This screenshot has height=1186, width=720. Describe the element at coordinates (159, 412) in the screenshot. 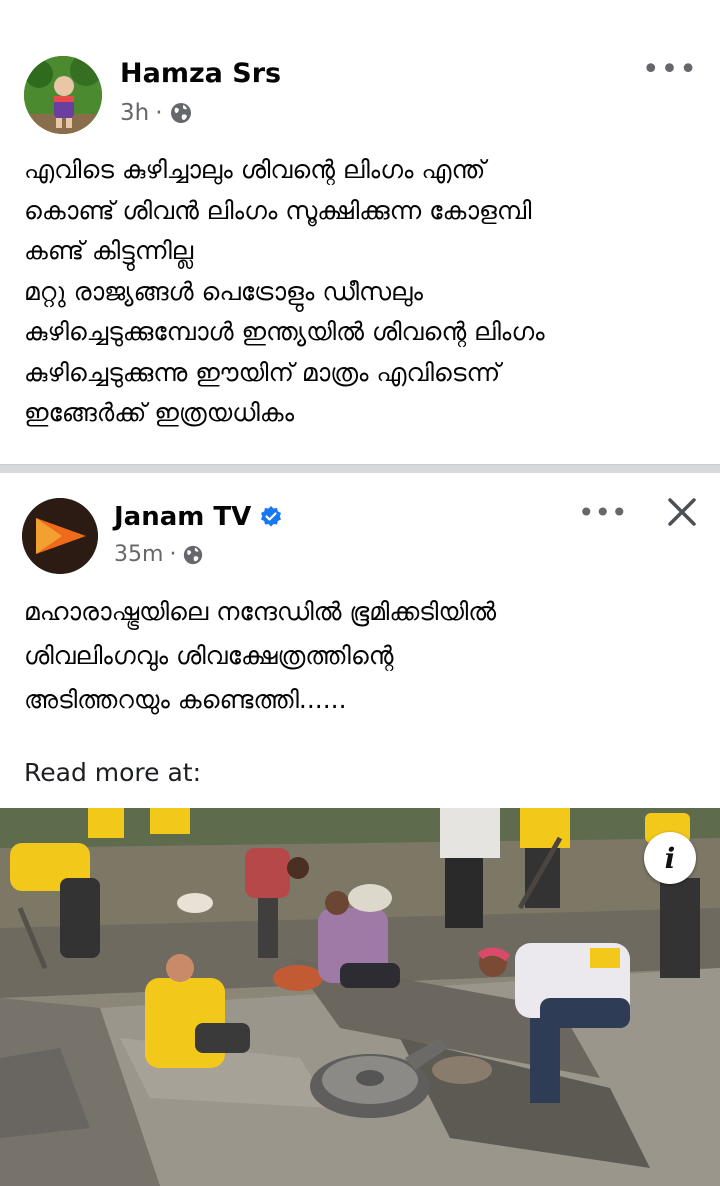

I see `post-line: ഇങ്ങേർക്ക് ഇത്രയധികം` at that location.